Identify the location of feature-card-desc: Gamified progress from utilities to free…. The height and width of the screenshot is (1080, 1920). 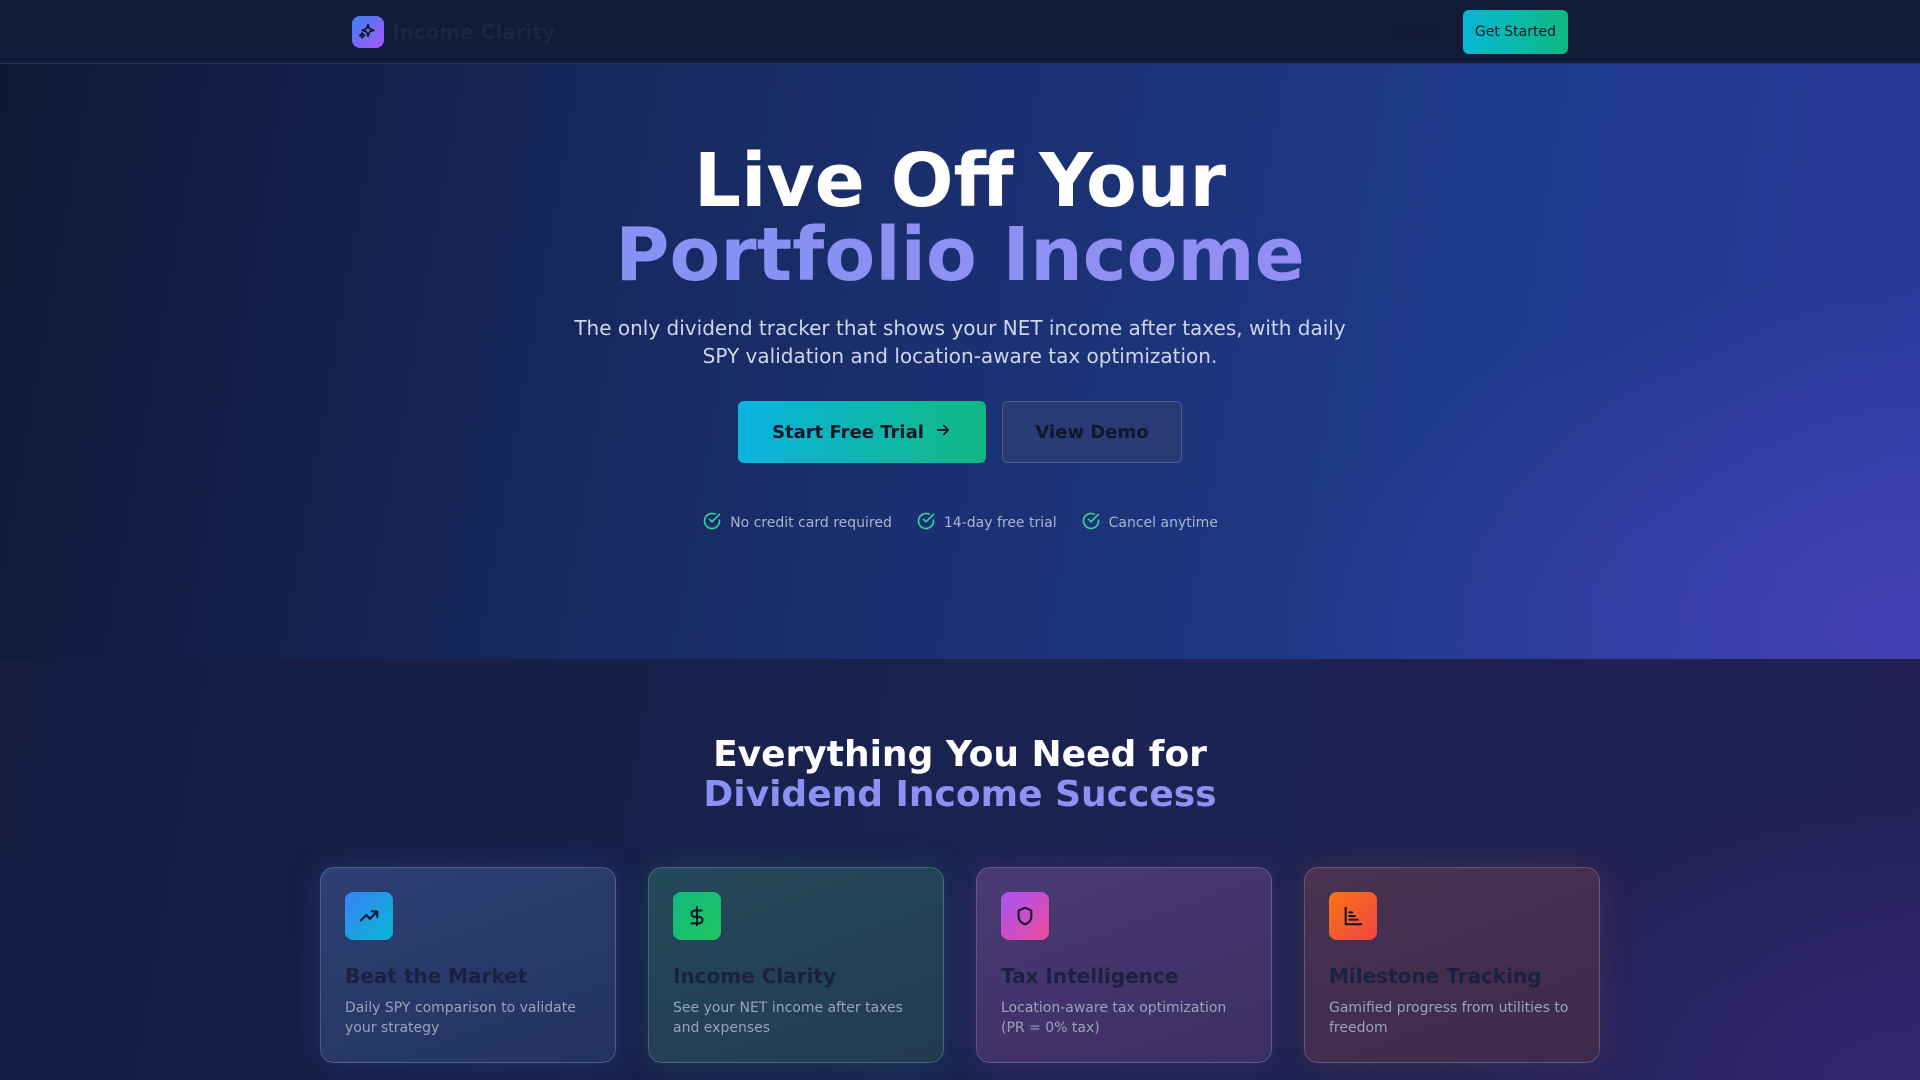
(1449, 1018).